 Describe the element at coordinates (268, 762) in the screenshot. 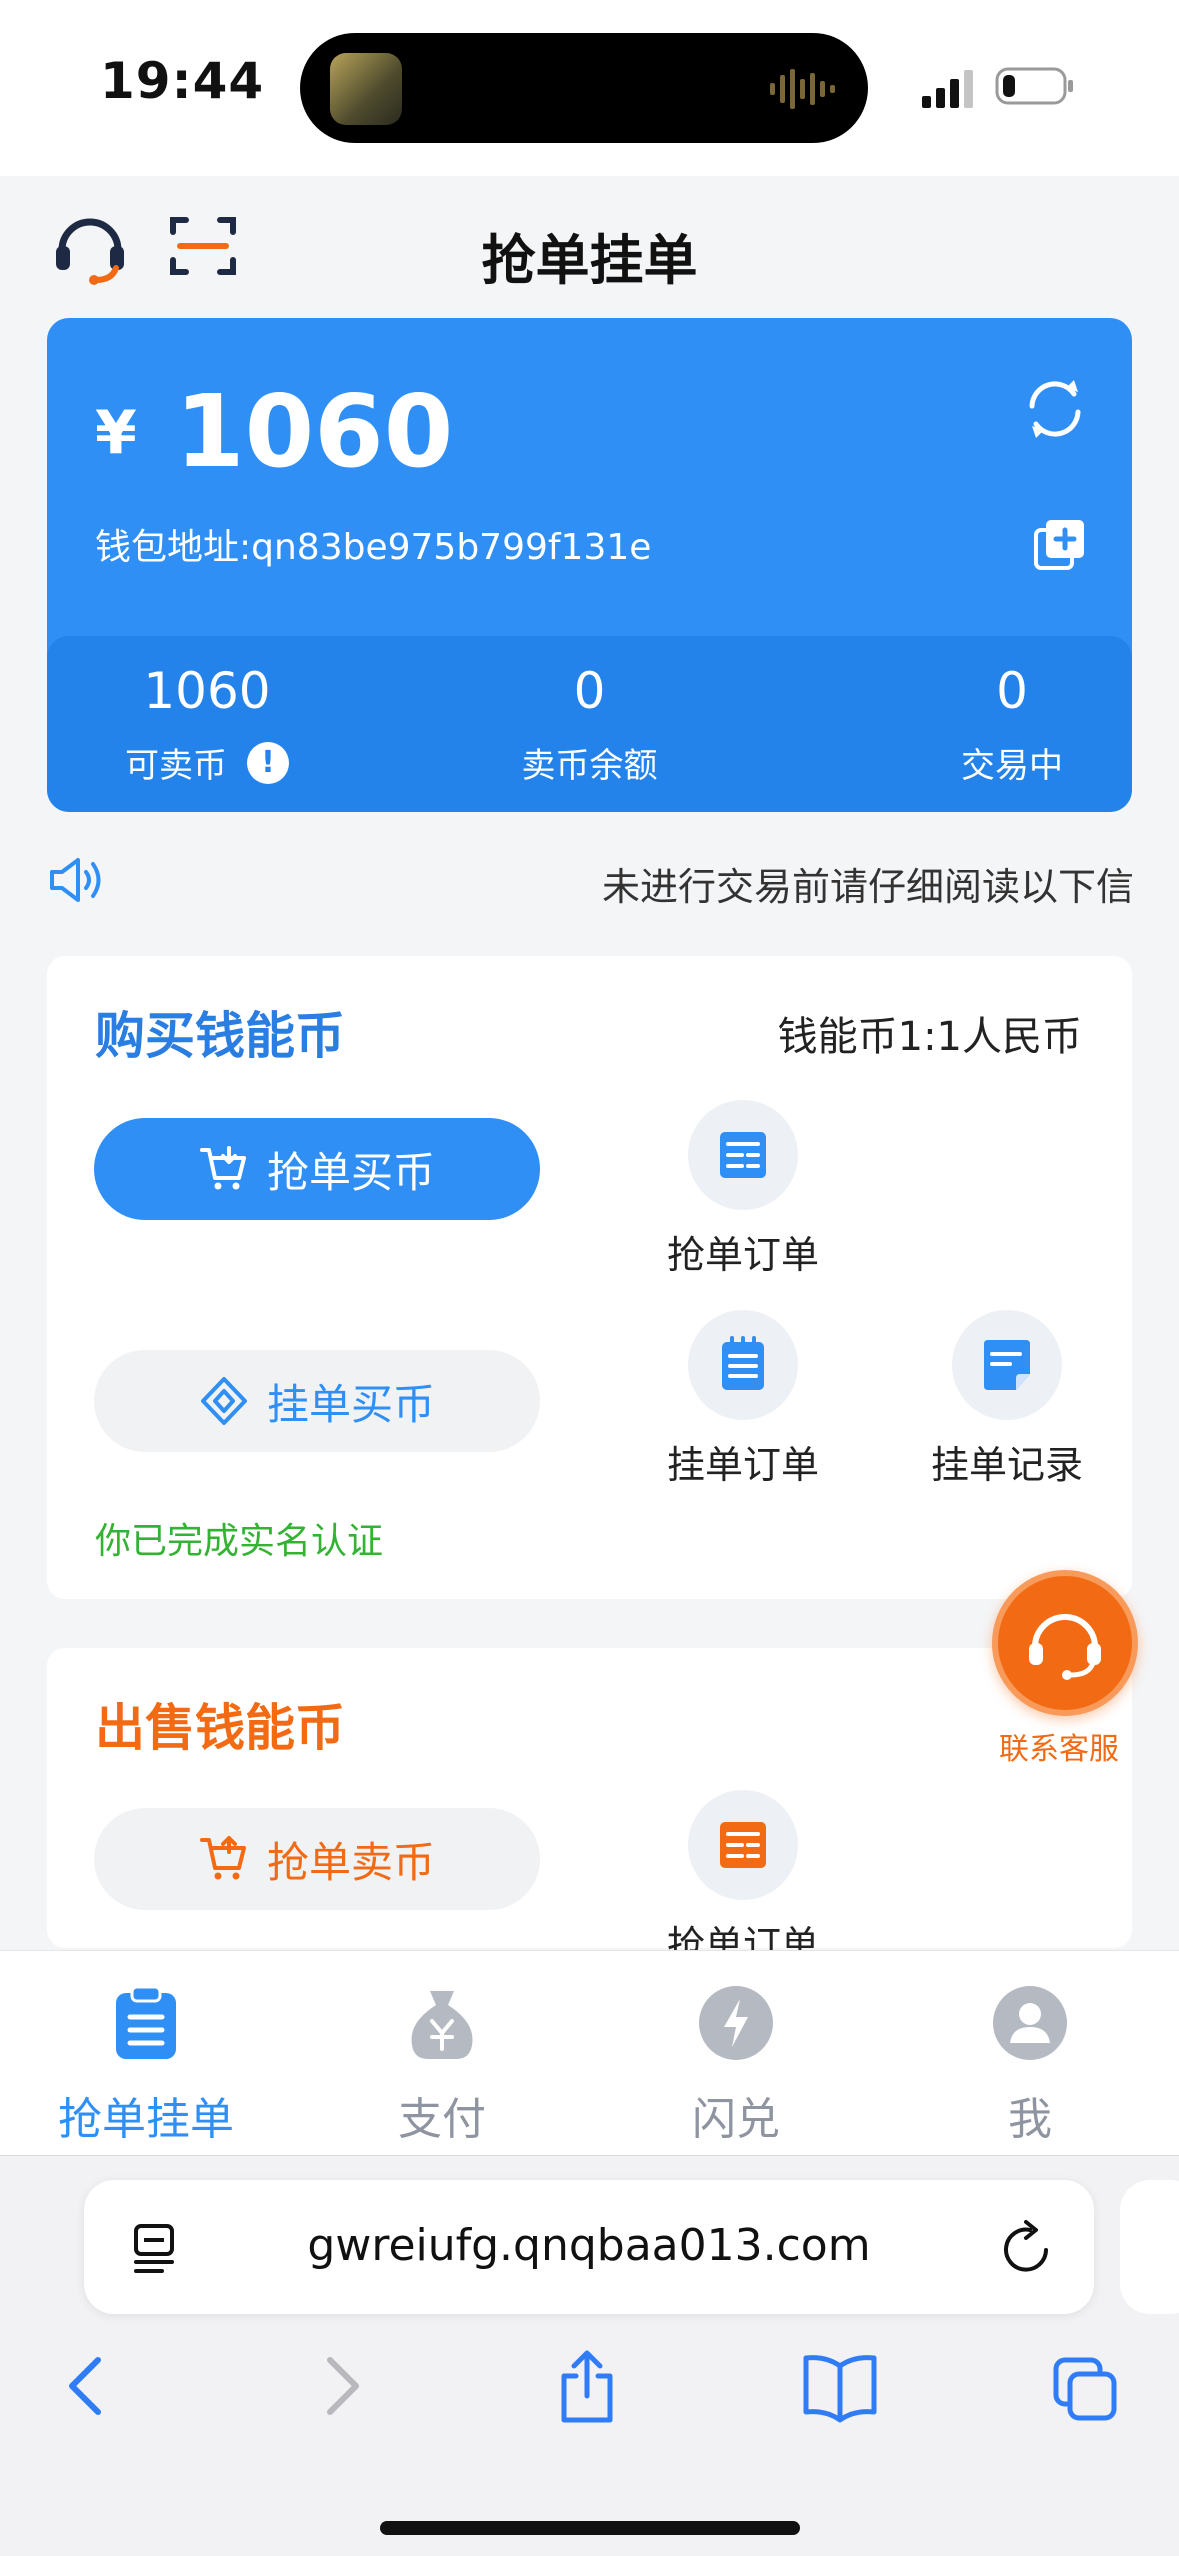

I see `info-icon: !` at that location.